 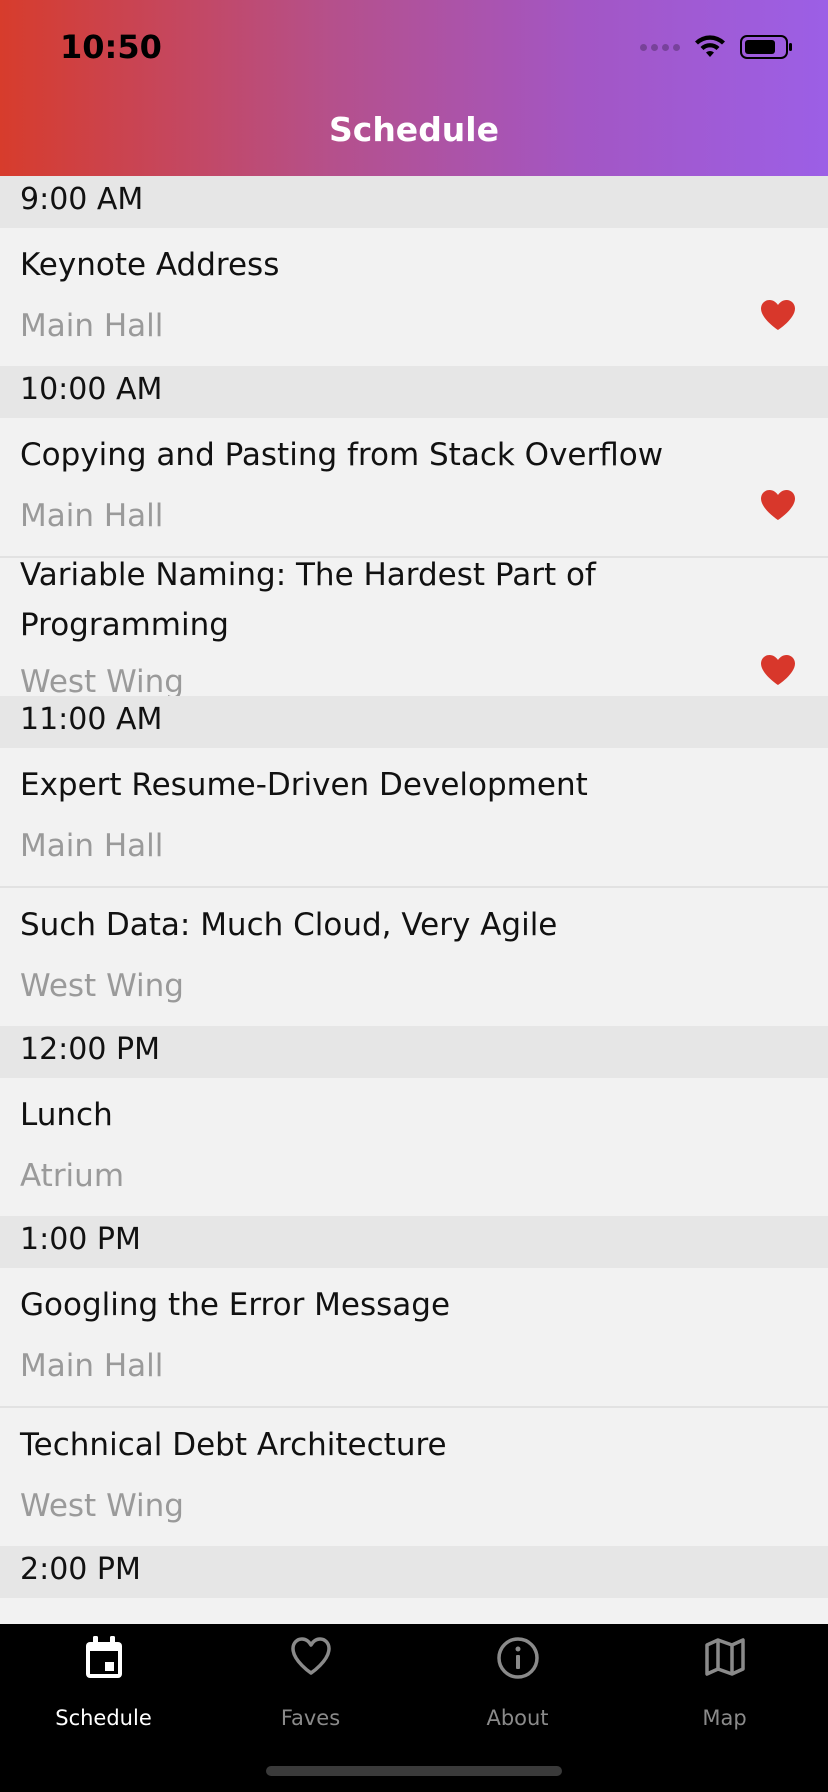 I want to click on battery-icon, so click(x=766, y=47).